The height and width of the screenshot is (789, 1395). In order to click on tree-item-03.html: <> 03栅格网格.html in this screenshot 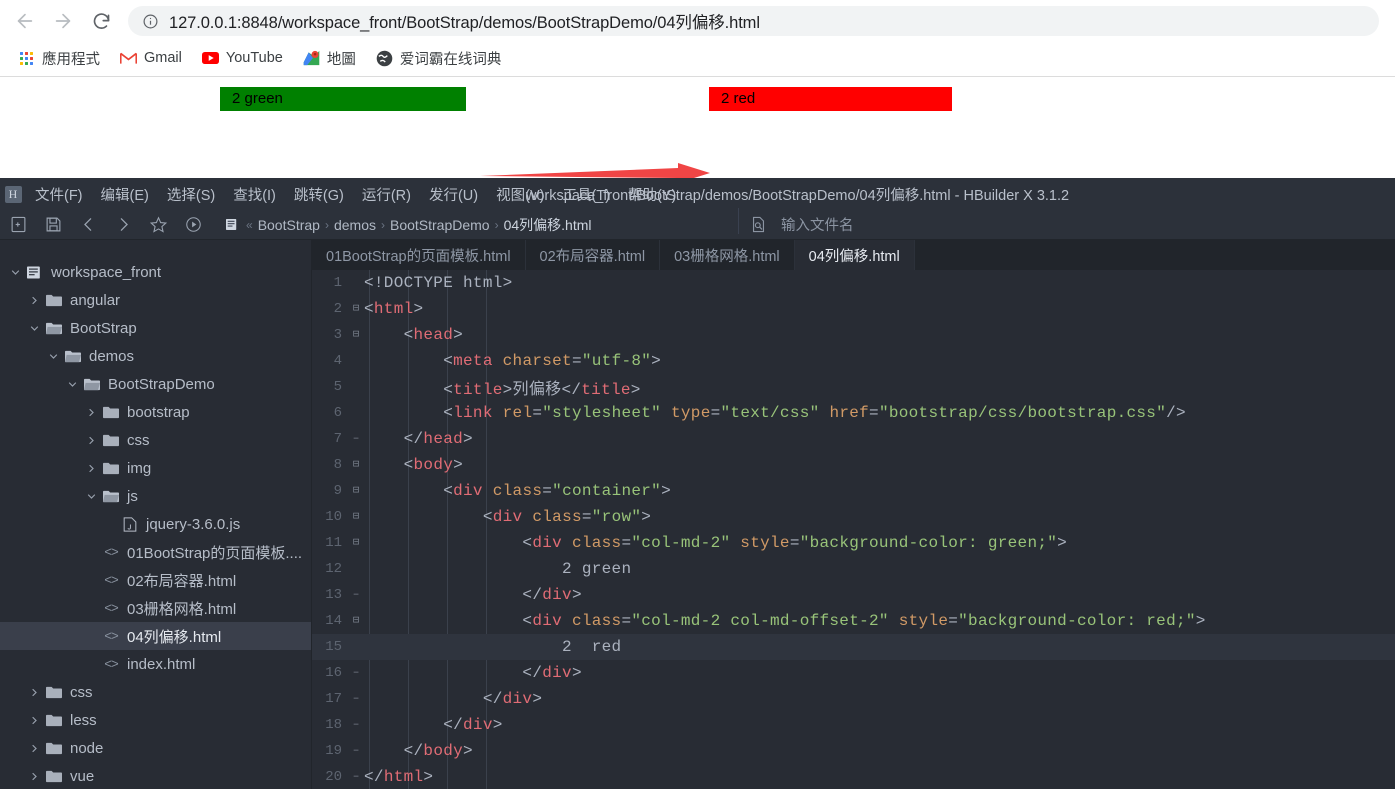, I will do `click(155, 608)`.